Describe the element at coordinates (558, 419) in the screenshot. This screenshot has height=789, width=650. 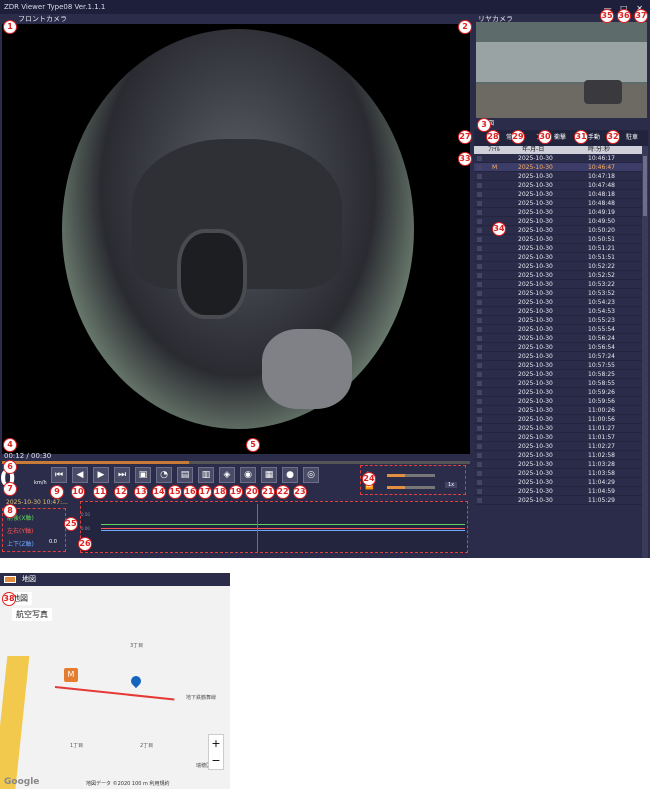
I see `file-row: 2025-10-30 11:00:56` at that location.